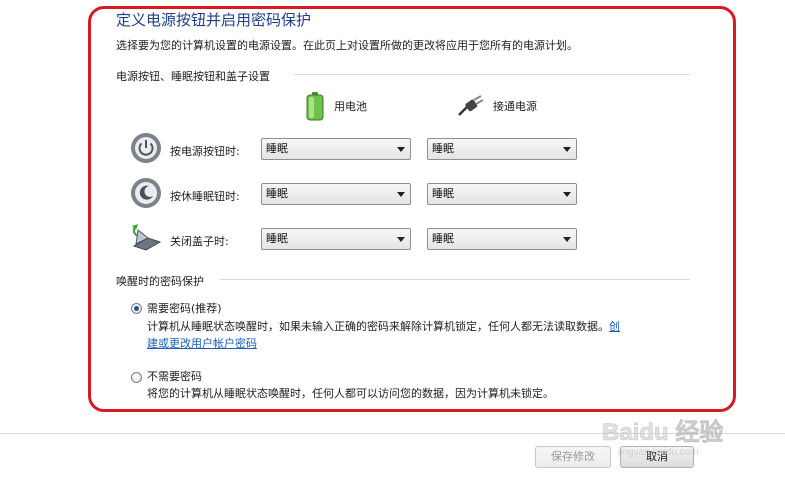  Describe the element at coordinates (174, 376) in the screenshot. I see `no-password-label: 不需要密码` at that location.